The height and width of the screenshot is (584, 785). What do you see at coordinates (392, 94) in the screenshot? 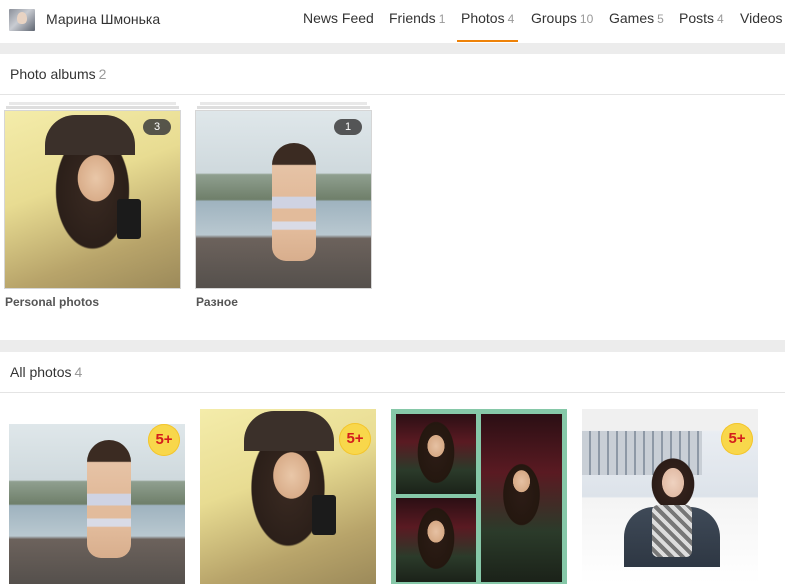
I see `albums-header-divider` at bounding box center [392, 94].